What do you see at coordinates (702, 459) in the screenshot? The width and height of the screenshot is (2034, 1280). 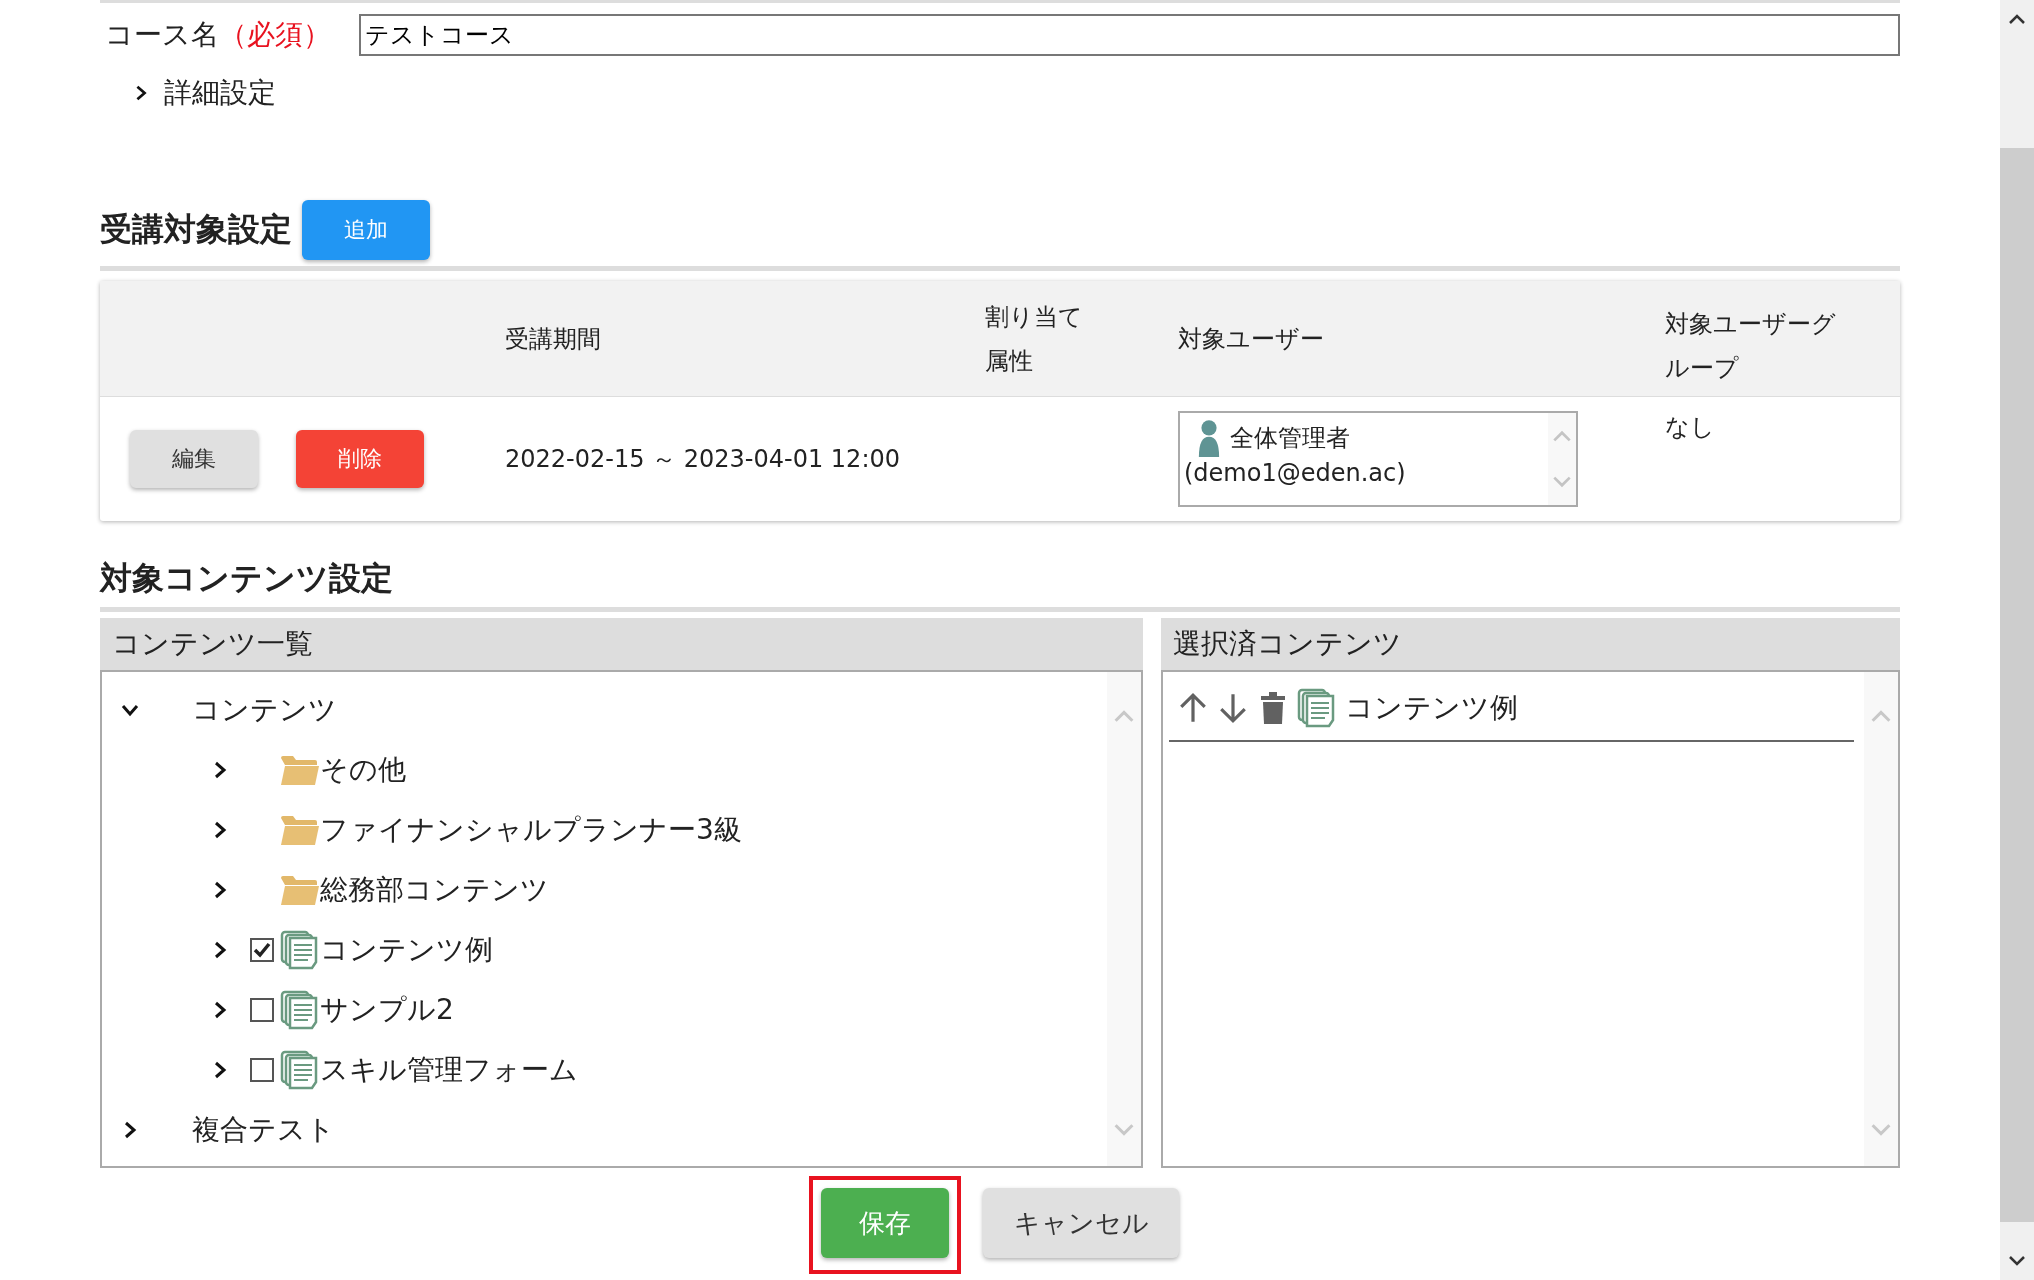 I see `table-cell-text: 2022-02-15 ～ 2023-04-01 12:00` at bounding box center [702, 459].